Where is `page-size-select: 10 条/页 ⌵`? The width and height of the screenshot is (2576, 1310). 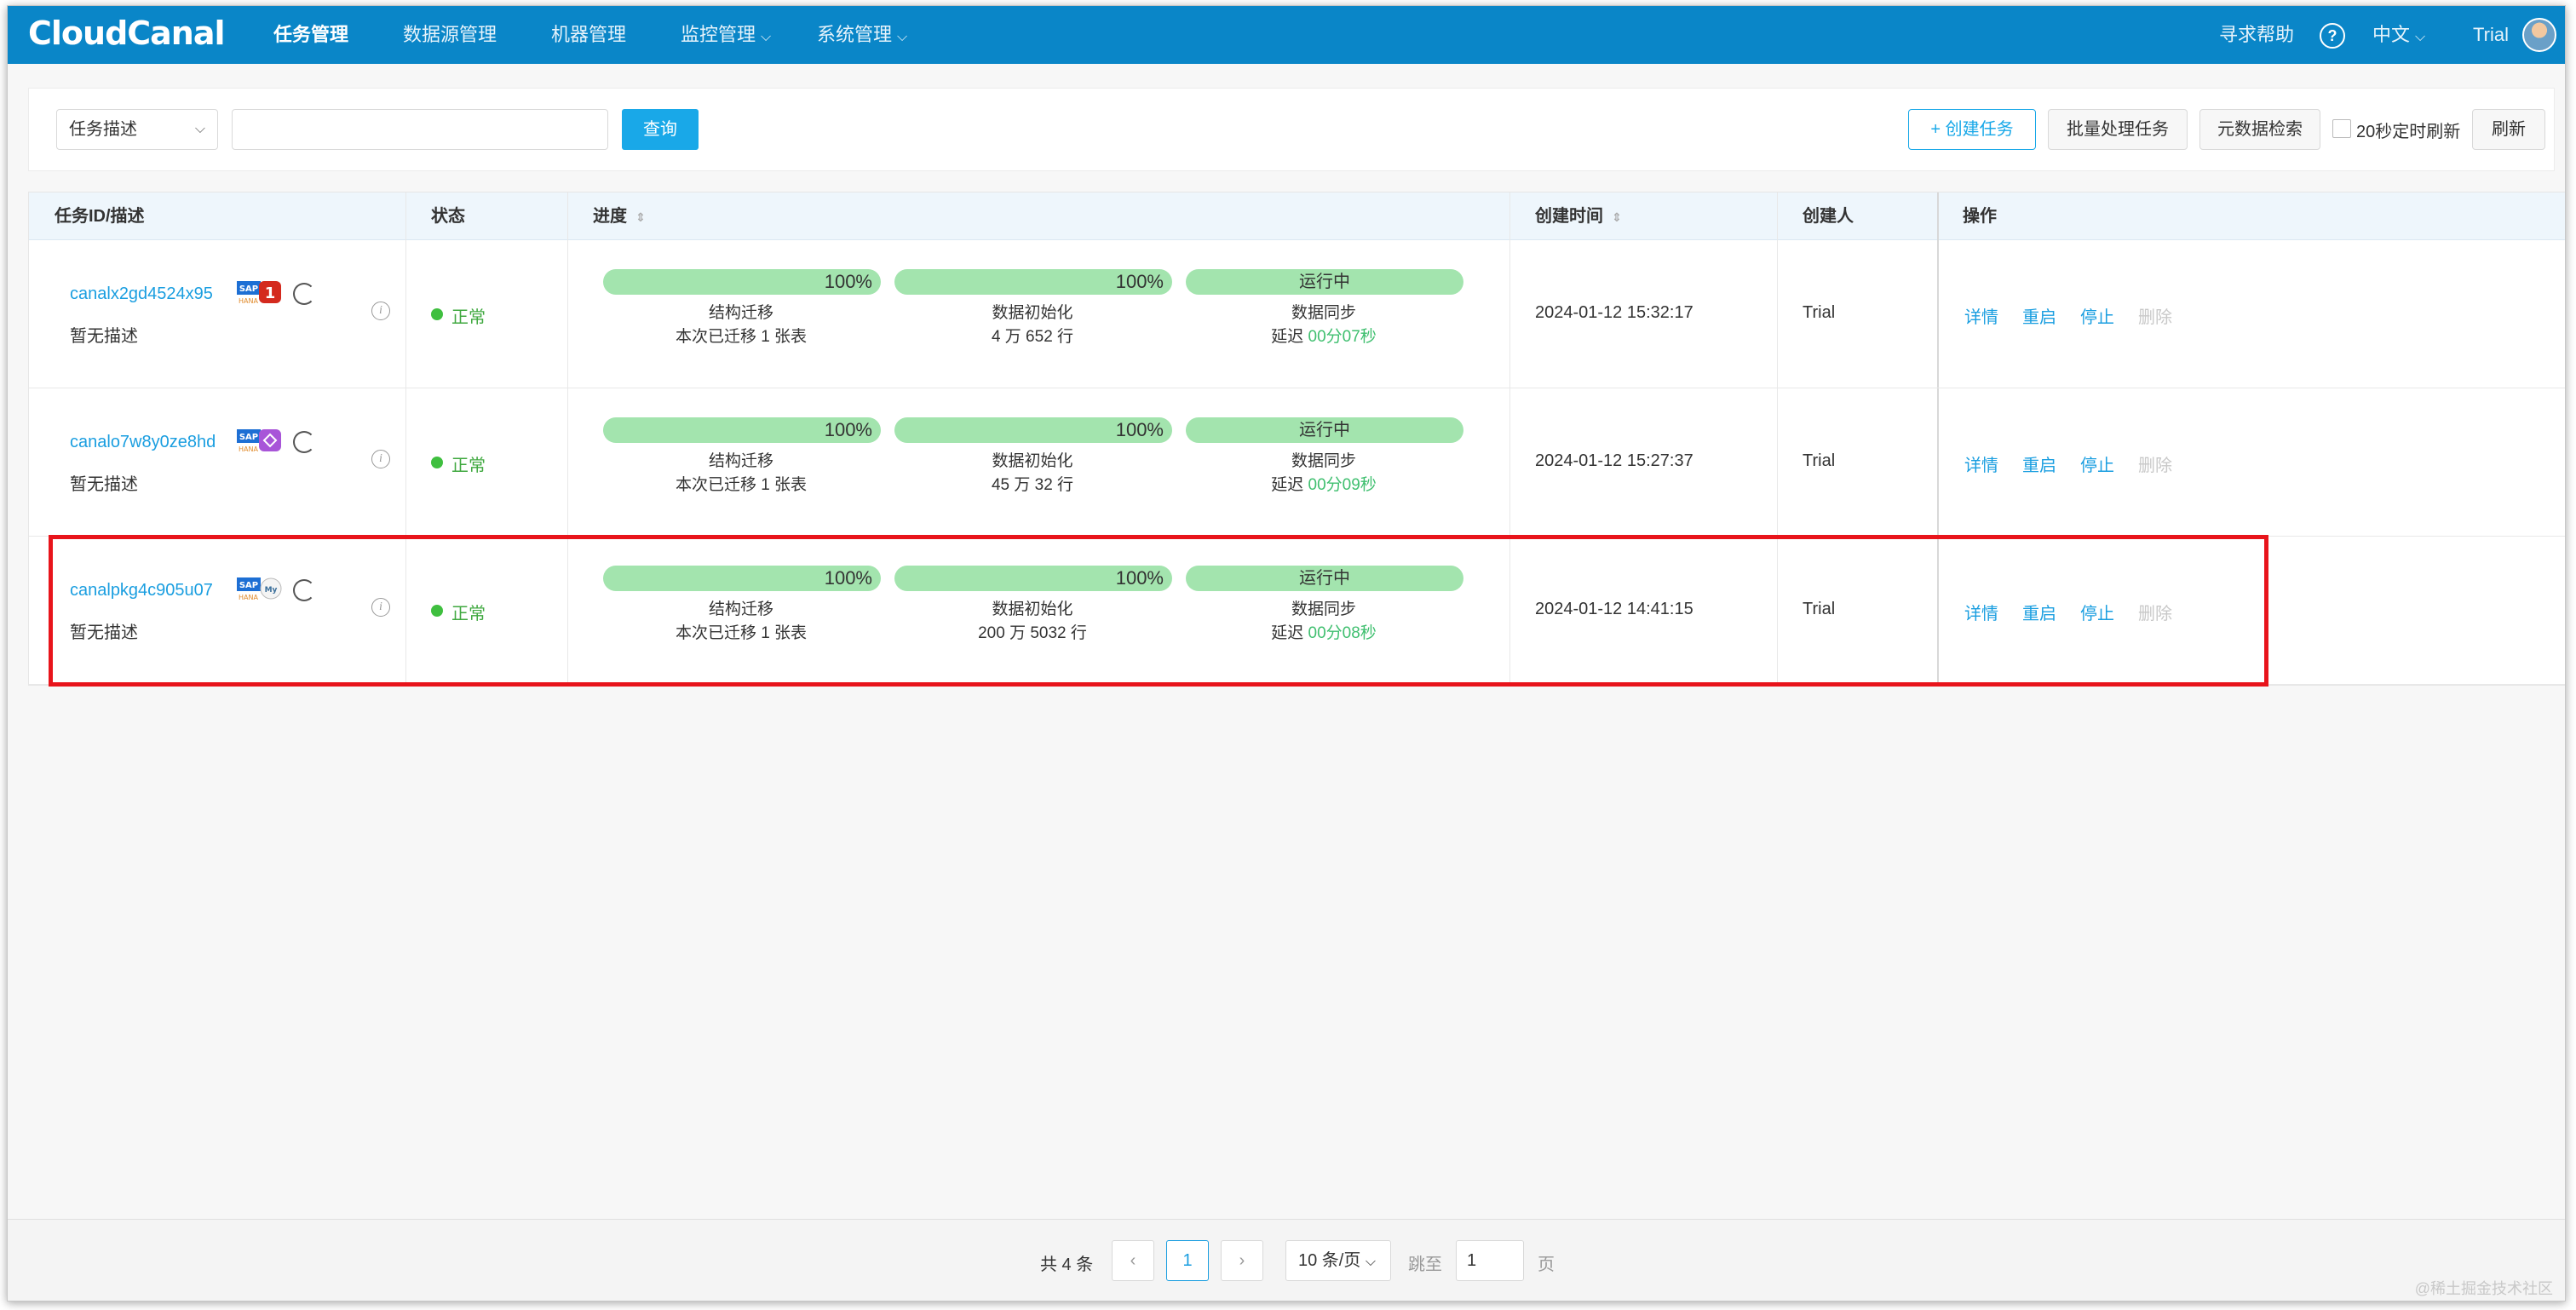 page-size-select: 10 条/页 ⌵ is located at coordinates (1338, 1260).